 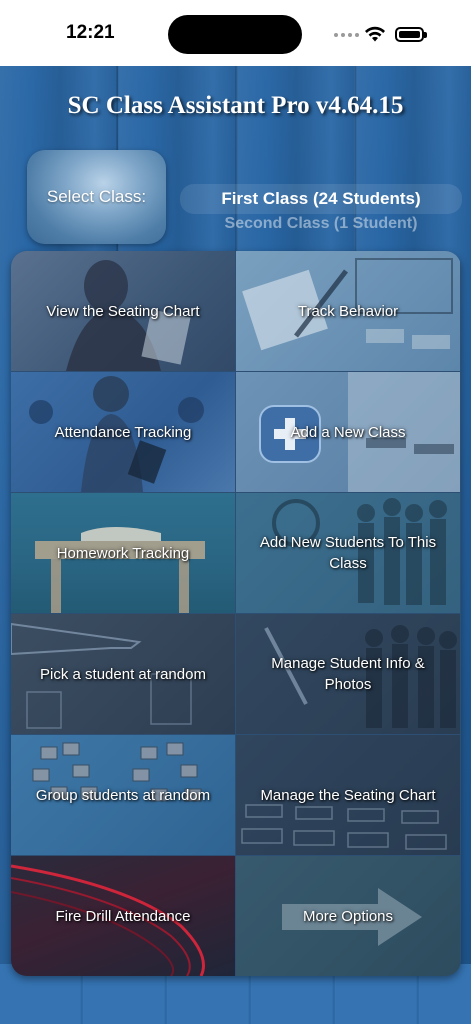 I want to click on track-behavior-label: Track Behavior, so click(x=348, y=311).